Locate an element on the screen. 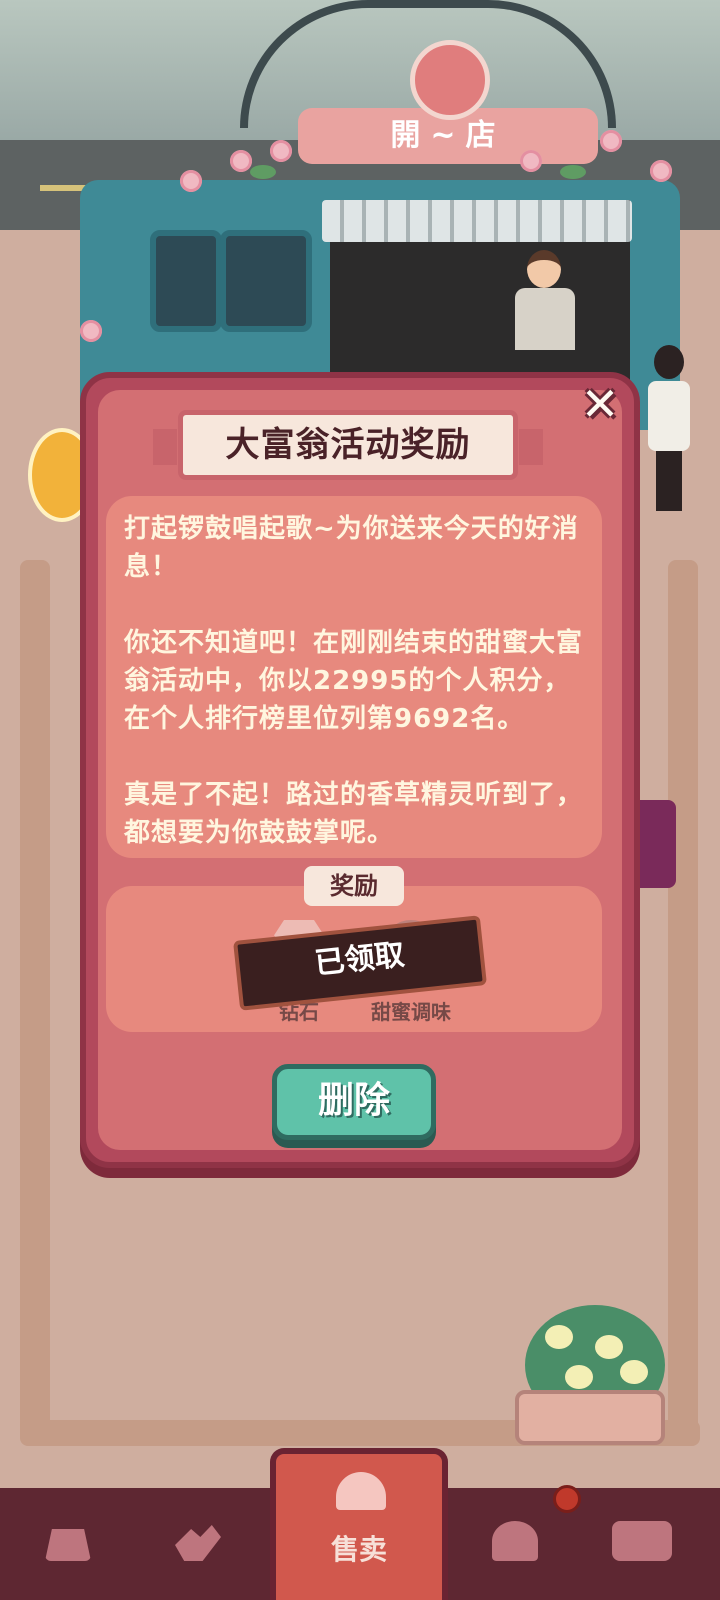 The width and height of the screenshot is (720, 1600). reward-section-label: 奖励 is located at coordinates (354, 886).